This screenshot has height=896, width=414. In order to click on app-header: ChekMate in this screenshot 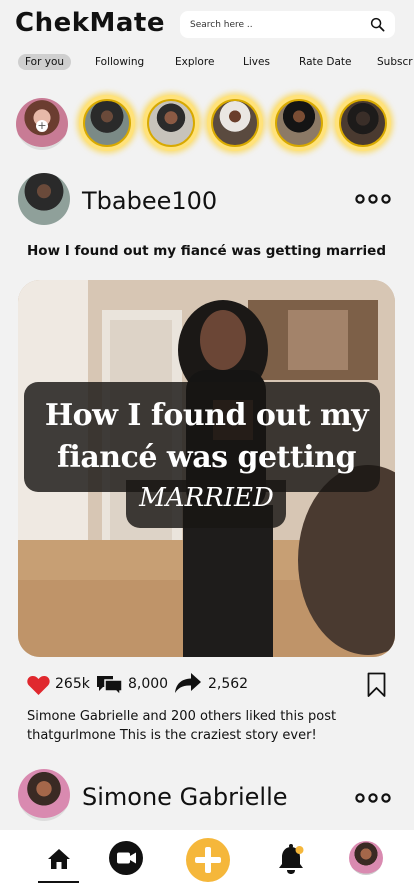, I will do `click(207, 24)`.